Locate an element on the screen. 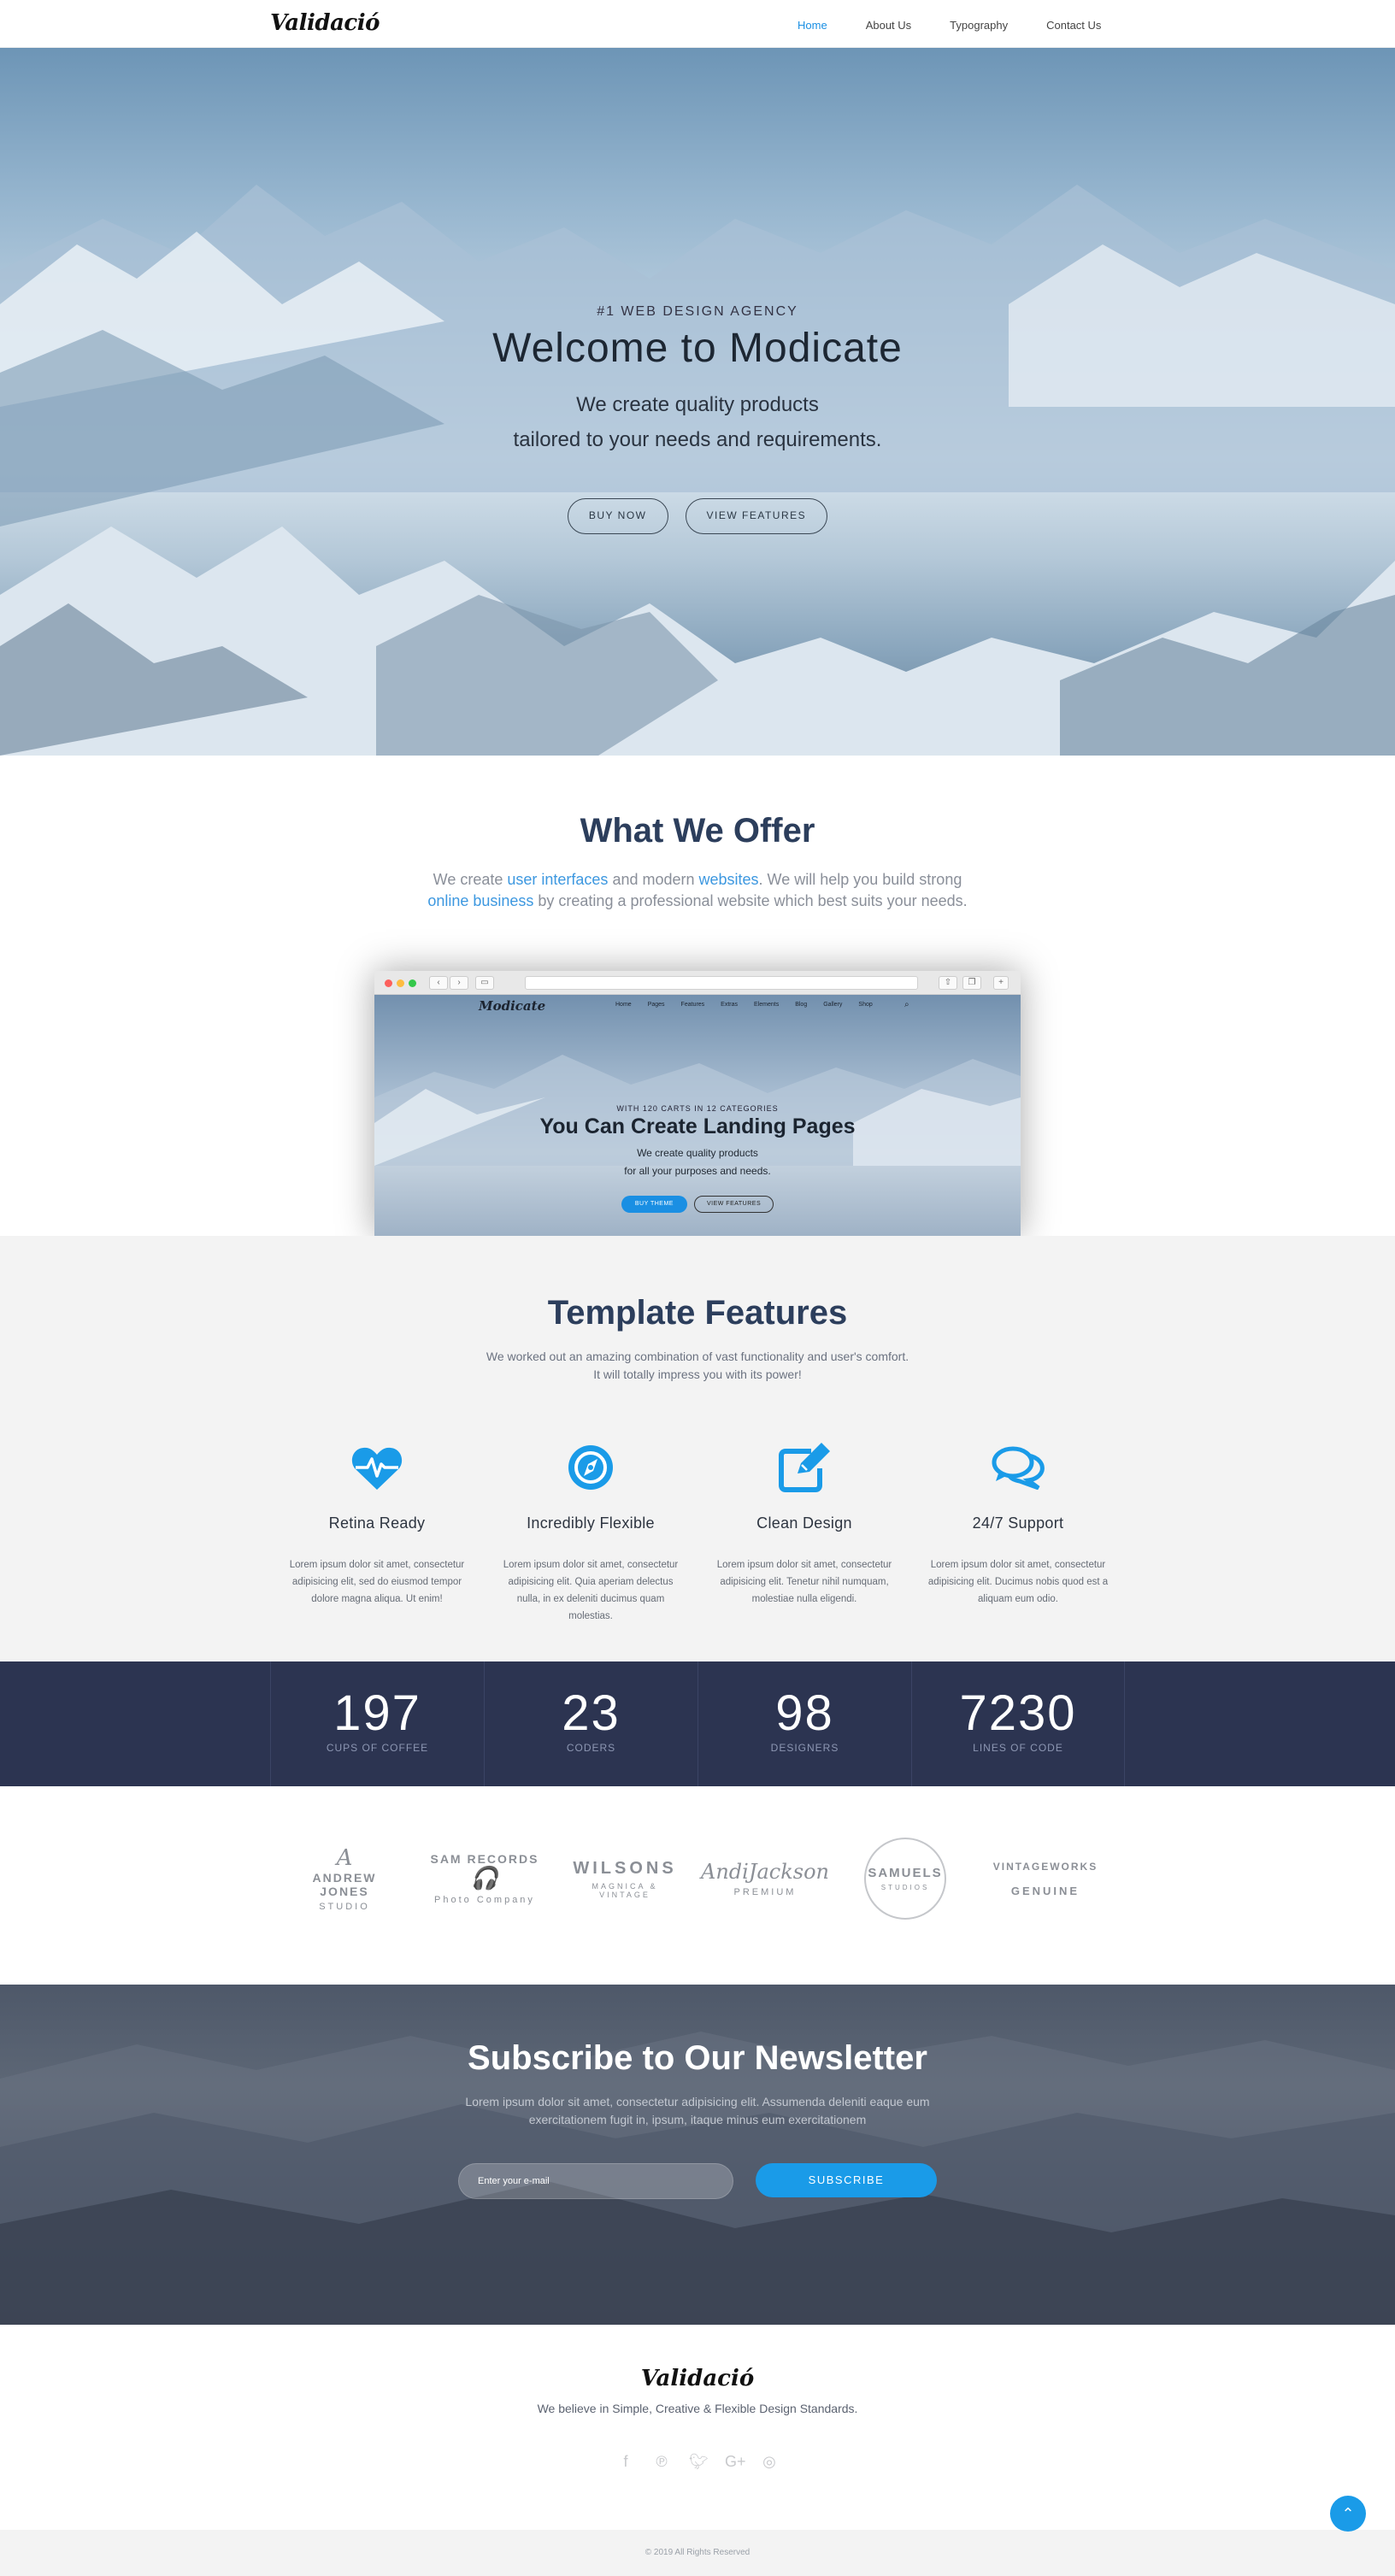  hero-kicker: #1 WEB DESIGN AGENCY is located at coordinates (697, 311).